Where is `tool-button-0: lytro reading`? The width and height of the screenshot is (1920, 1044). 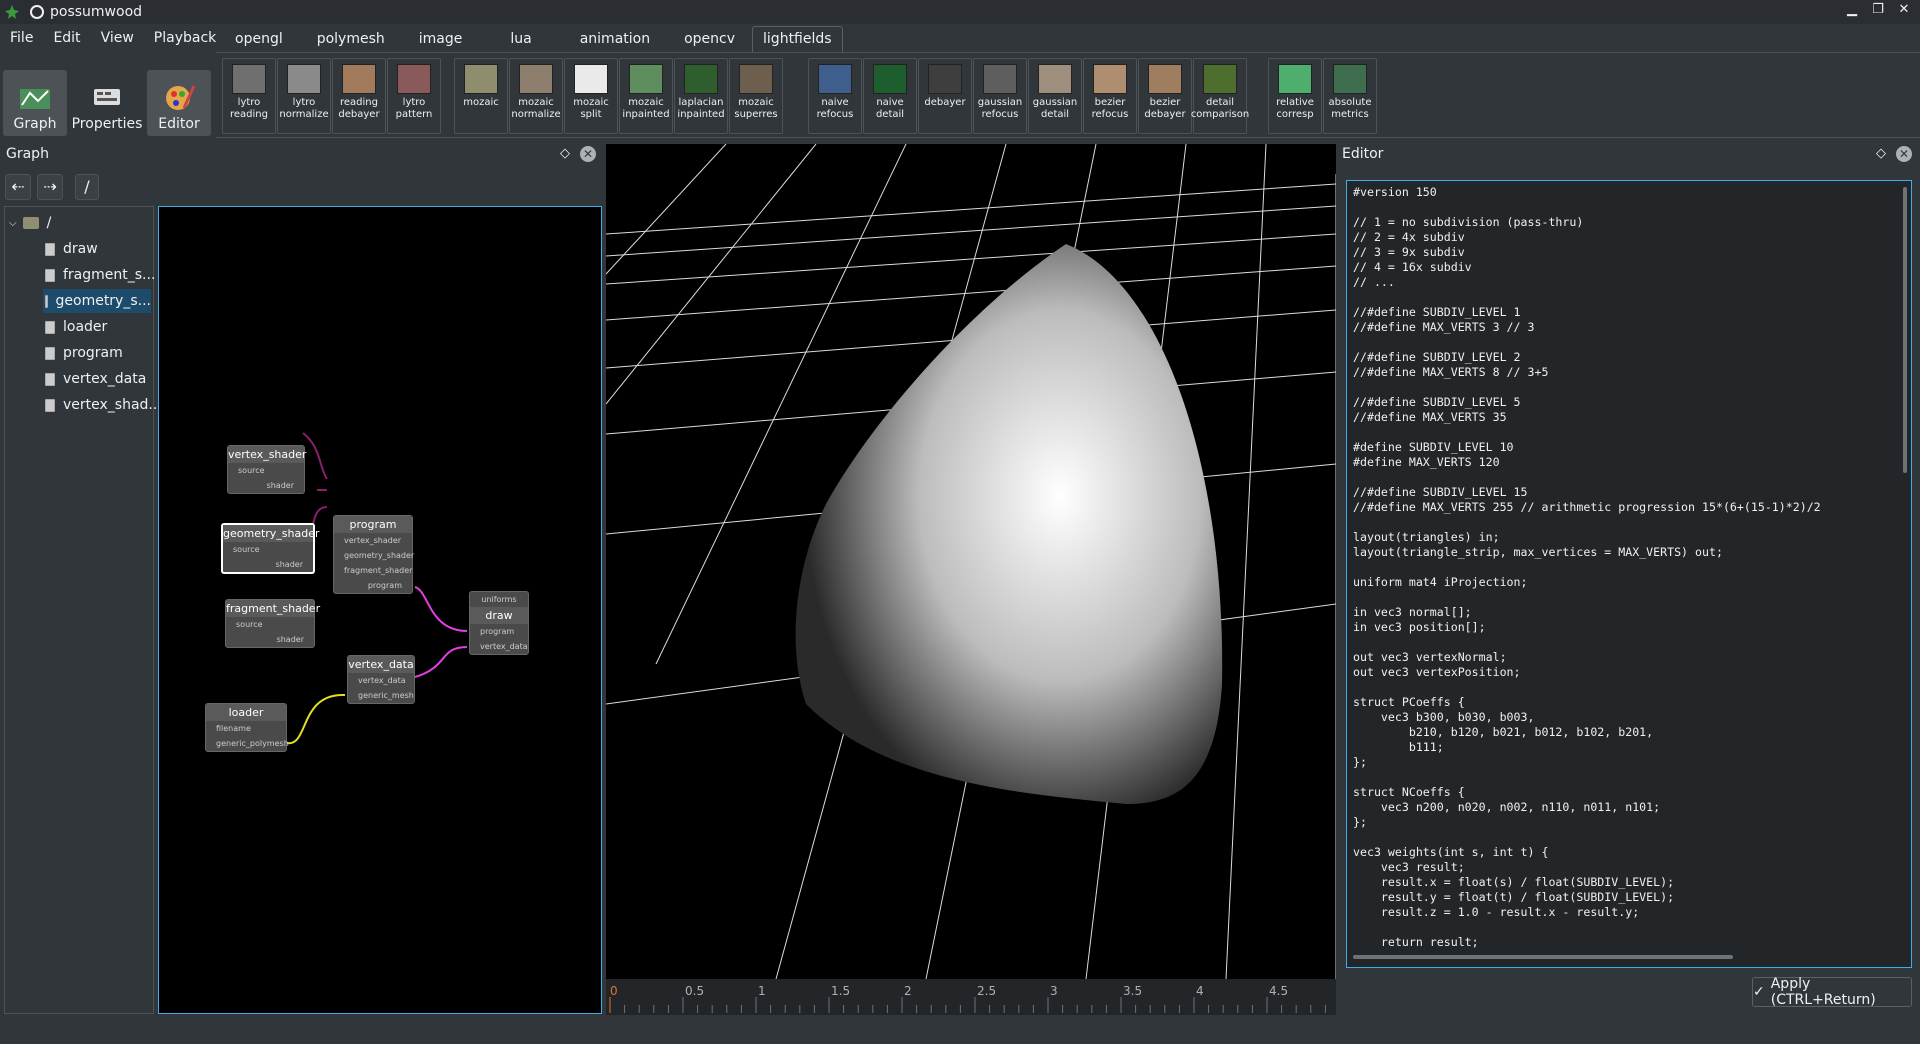
tool-button-0: lytro reading is located at coordinates (249, 96).